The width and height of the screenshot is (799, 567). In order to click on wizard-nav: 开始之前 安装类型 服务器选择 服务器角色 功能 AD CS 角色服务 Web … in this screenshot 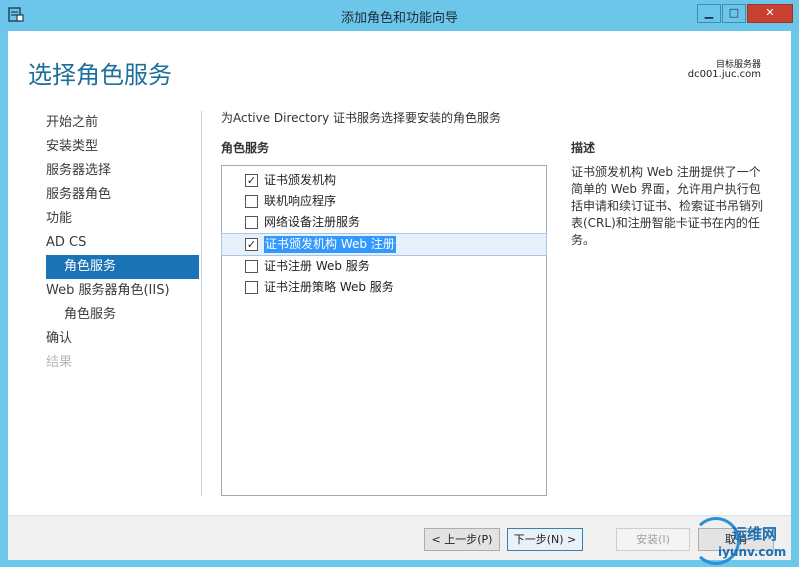, I will do `click(104, 243)`.